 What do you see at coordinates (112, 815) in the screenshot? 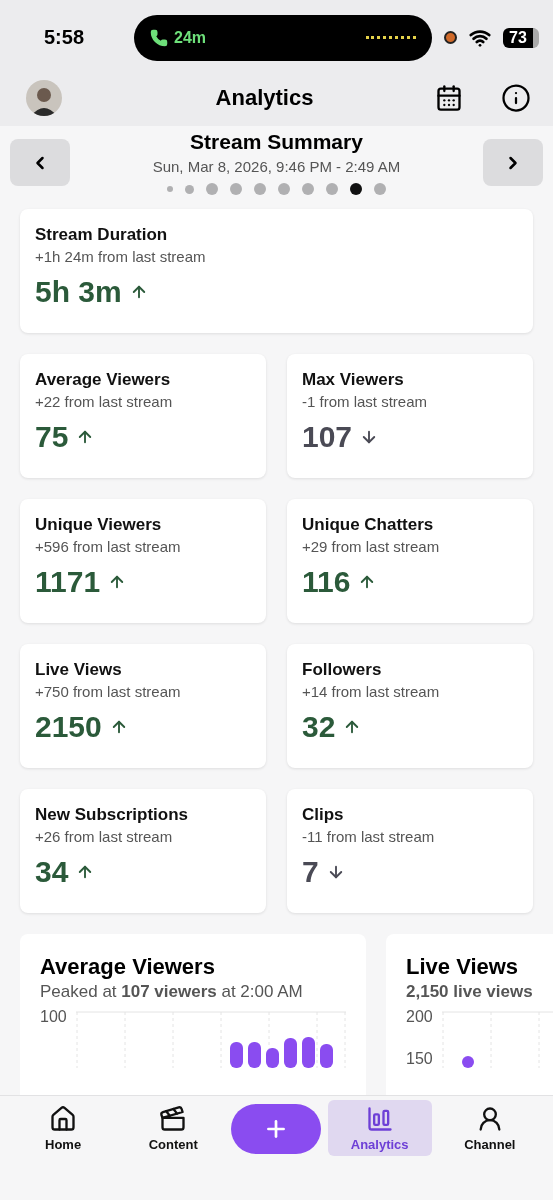
I see `stat-title: New Subscriptions` at bounding box center [112, 815].